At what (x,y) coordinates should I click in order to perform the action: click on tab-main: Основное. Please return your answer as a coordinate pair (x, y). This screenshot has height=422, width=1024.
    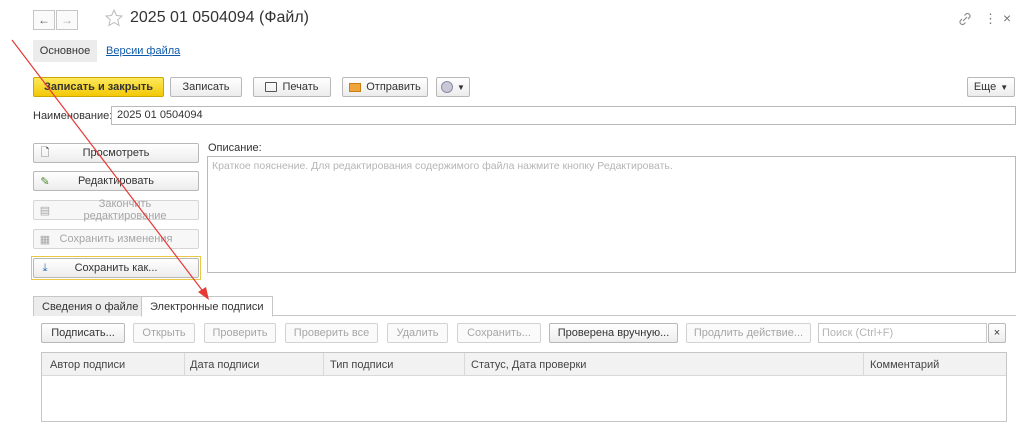
    Looking at the image, I should click on (65, 51).